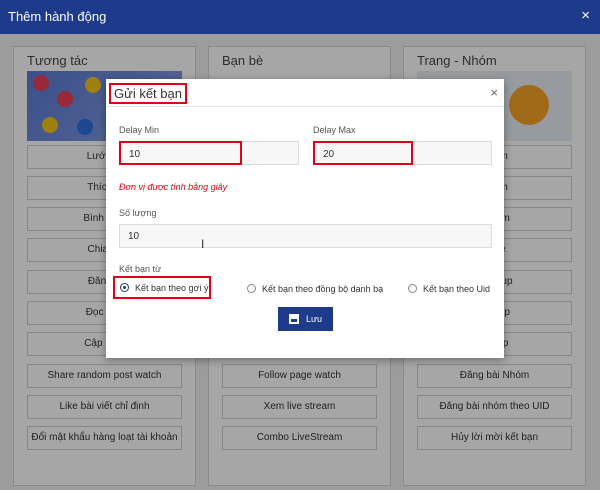 Image resolution: width=600 pixels, height=490 pixels. I want to click on quantity-input: 10, so click(305, 236).